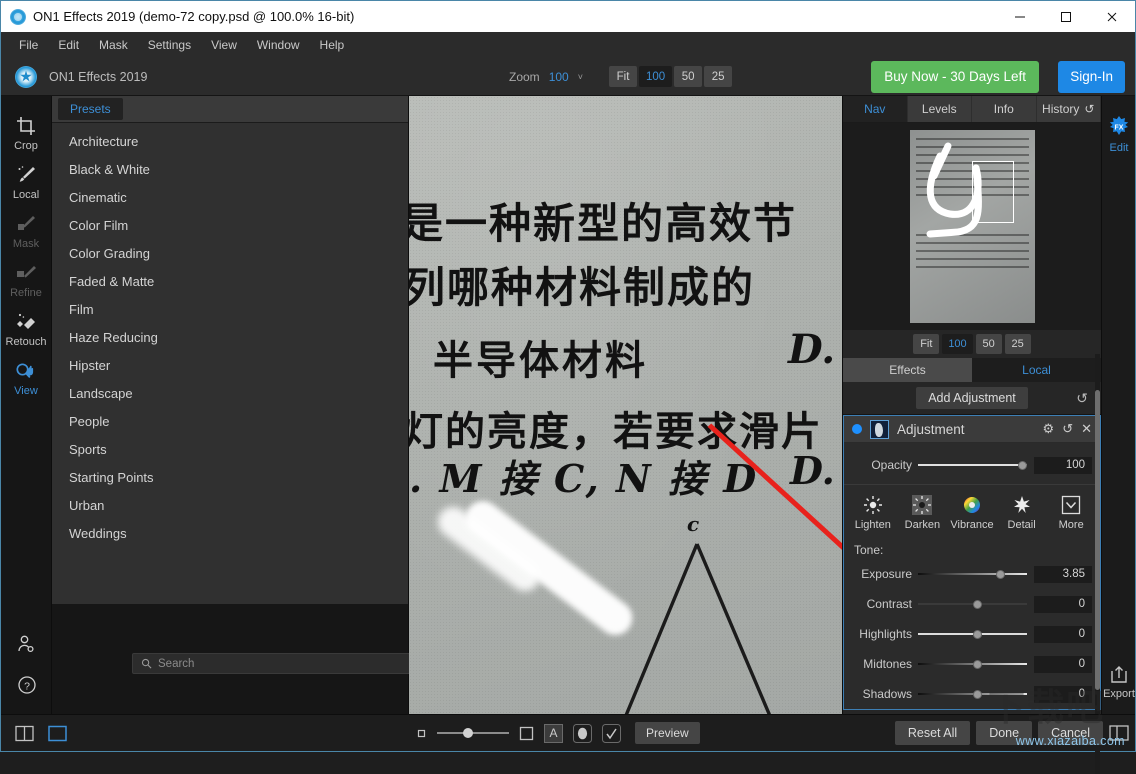  What do you see at coordinates (230, 225) in the screenshot?
I see `preset-item-color-film: Color Film` at bounding box center [230, 225].